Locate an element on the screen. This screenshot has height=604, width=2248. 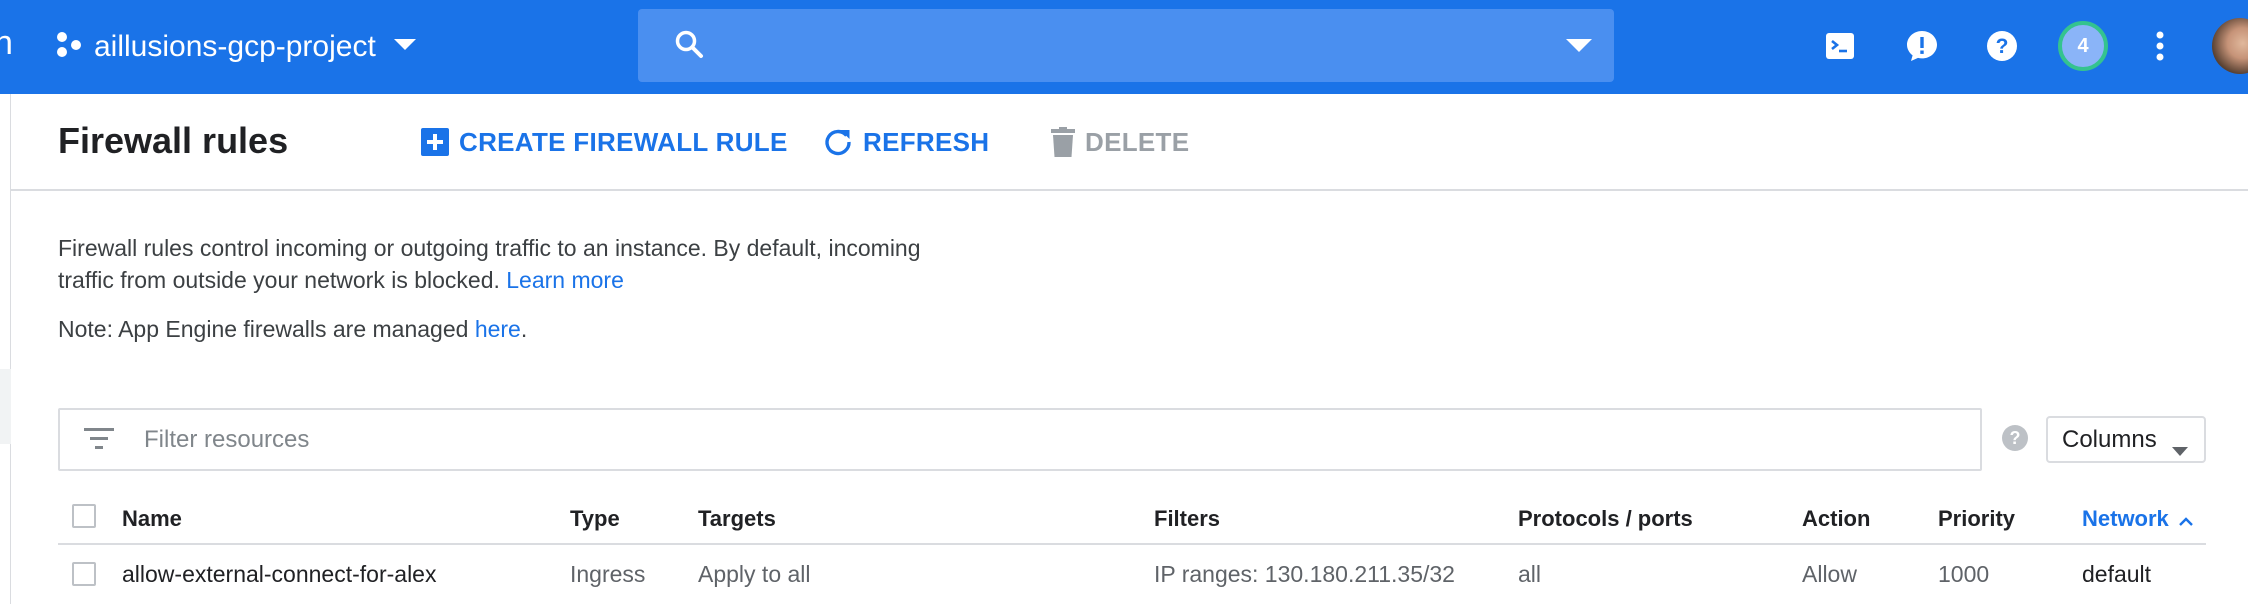
delete-button: DELETE is located at coordinates (1120, 142).